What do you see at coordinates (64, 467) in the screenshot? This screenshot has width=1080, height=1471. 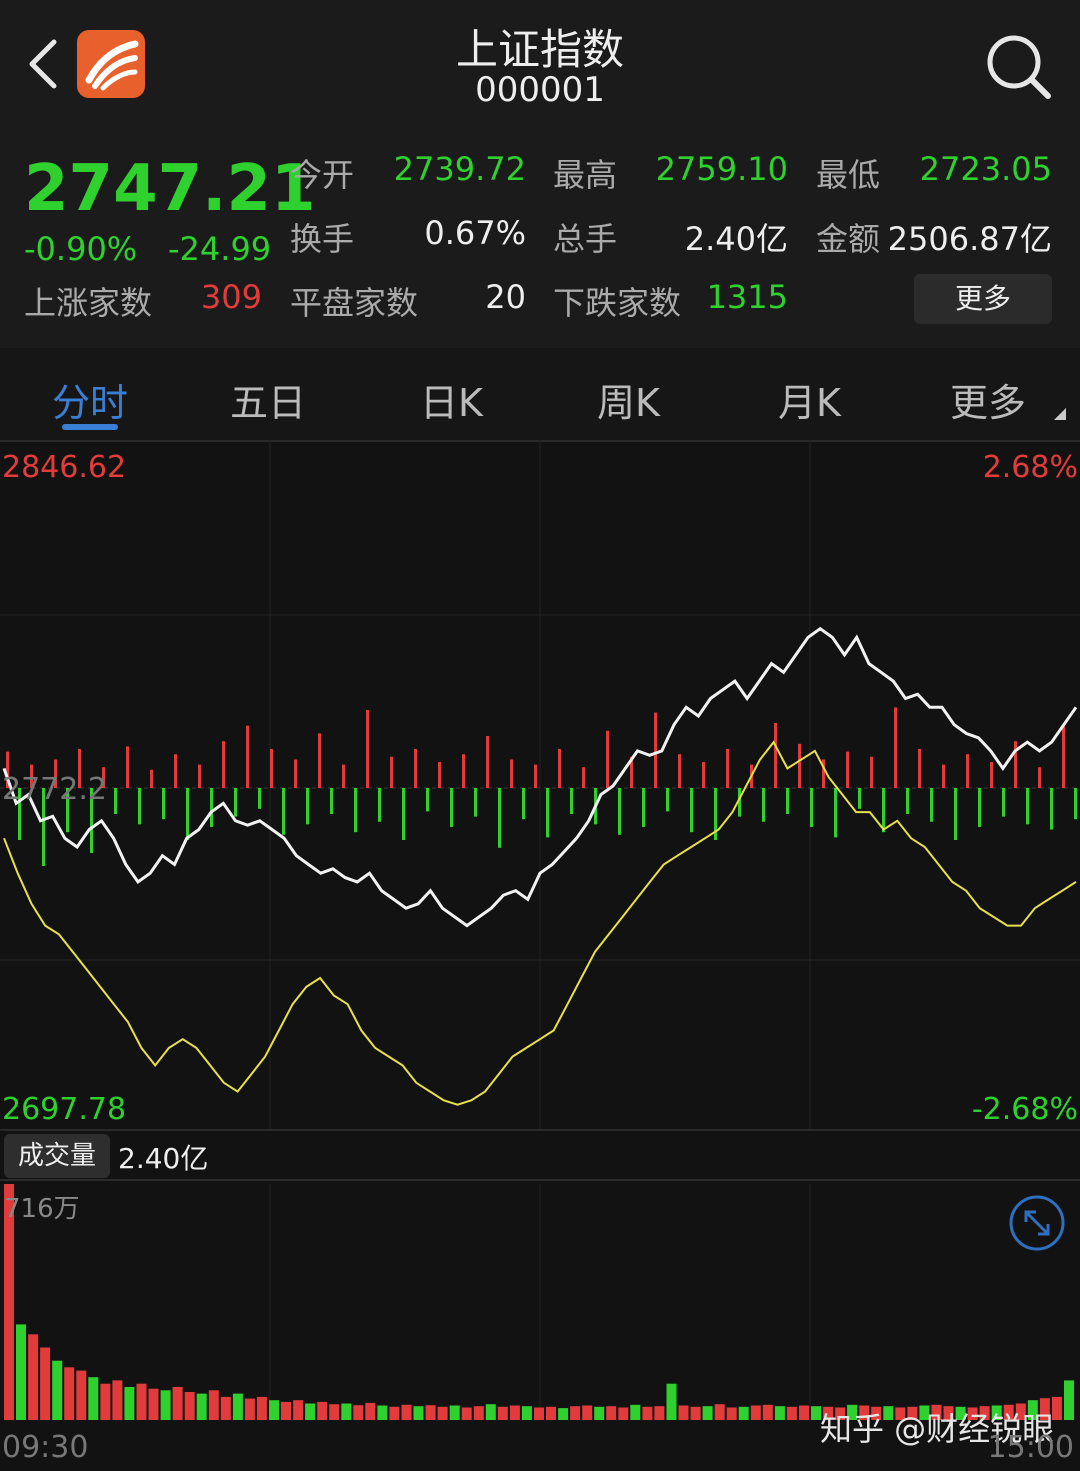 I see `y-axis-max-label: 2846.62` at bounding box center [64, 467].